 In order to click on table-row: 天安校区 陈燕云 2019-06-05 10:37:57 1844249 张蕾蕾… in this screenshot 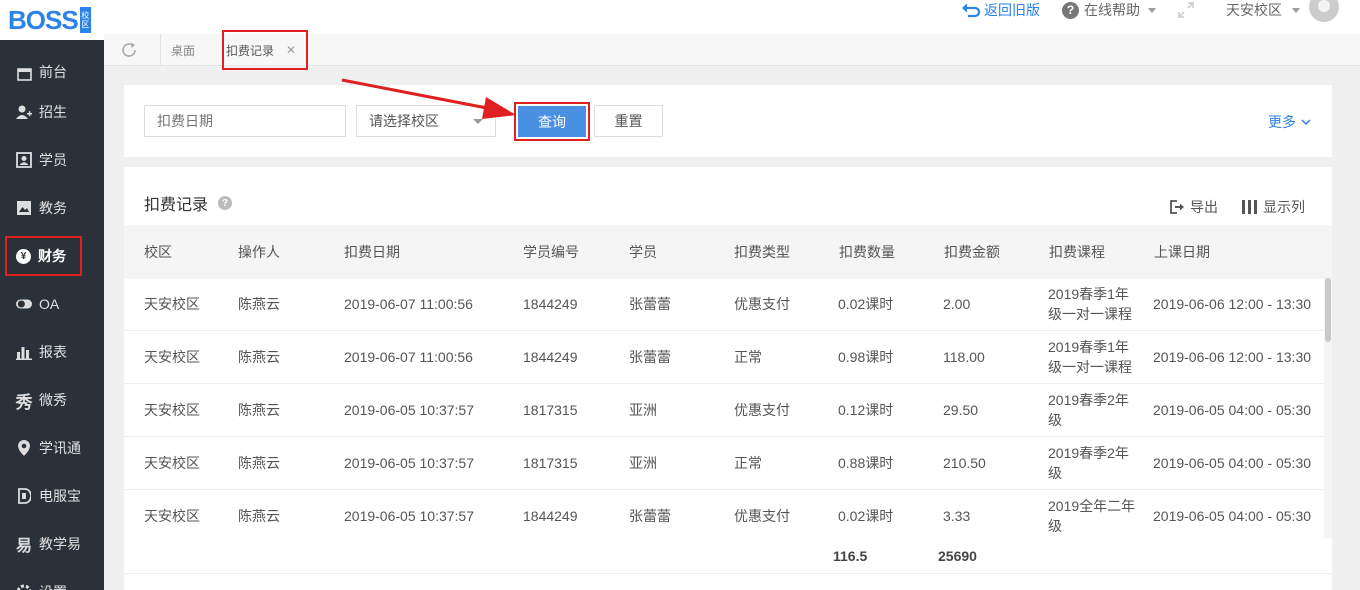, I will do `click(724, 514)`.